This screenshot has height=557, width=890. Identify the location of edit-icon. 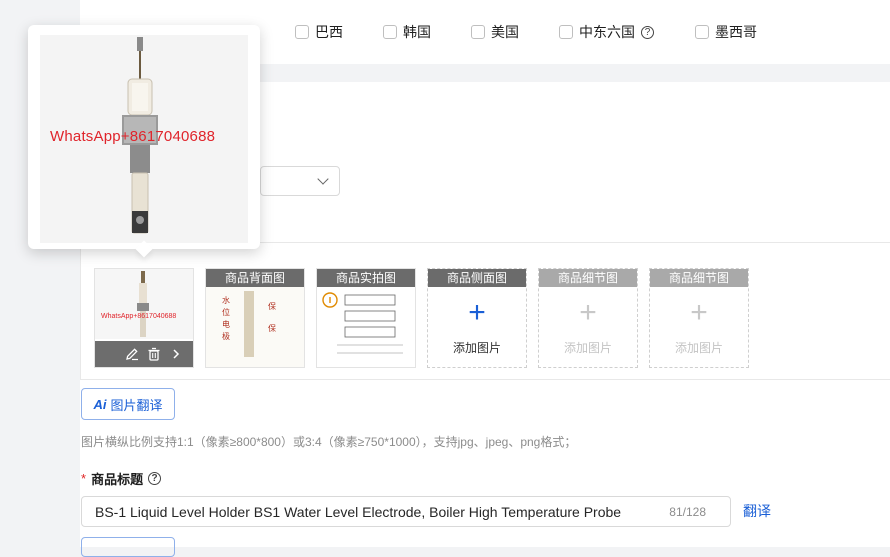
(132, 354).